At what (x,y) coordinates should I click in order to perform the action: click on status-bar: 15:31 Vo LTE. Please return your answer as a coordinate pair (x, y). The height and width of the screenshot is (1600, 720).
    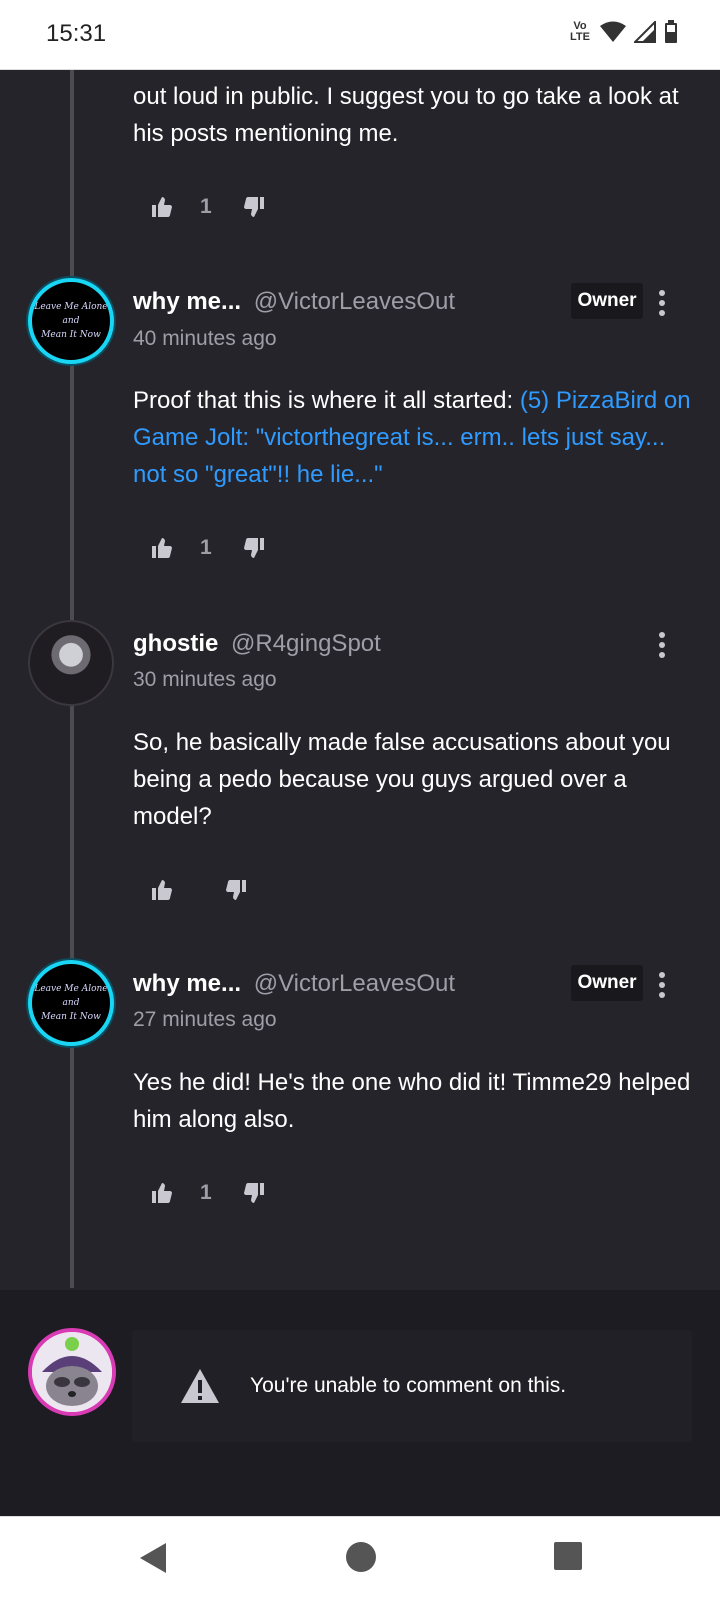
    Looking at the image, I should click on (360, 35).